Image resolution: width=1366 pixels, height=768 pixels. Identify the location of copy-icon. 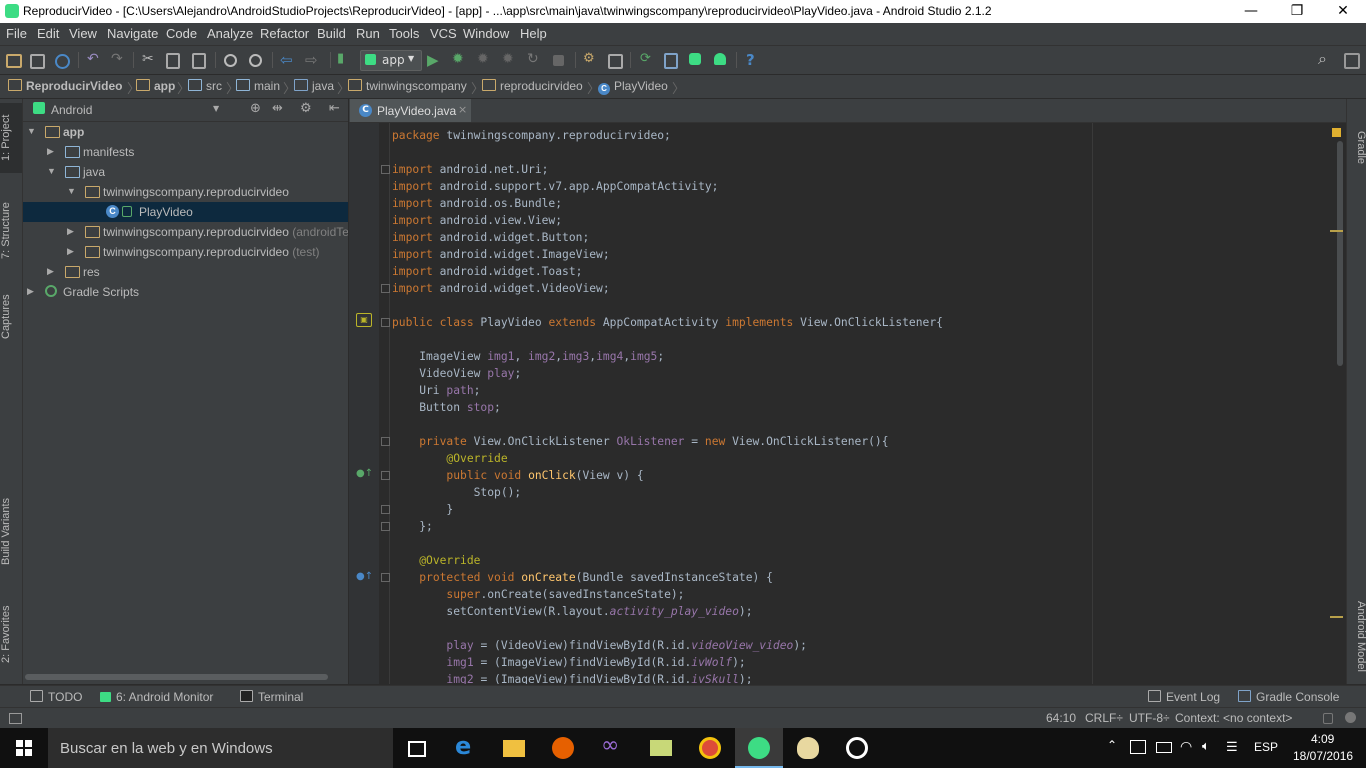
(173, 61).